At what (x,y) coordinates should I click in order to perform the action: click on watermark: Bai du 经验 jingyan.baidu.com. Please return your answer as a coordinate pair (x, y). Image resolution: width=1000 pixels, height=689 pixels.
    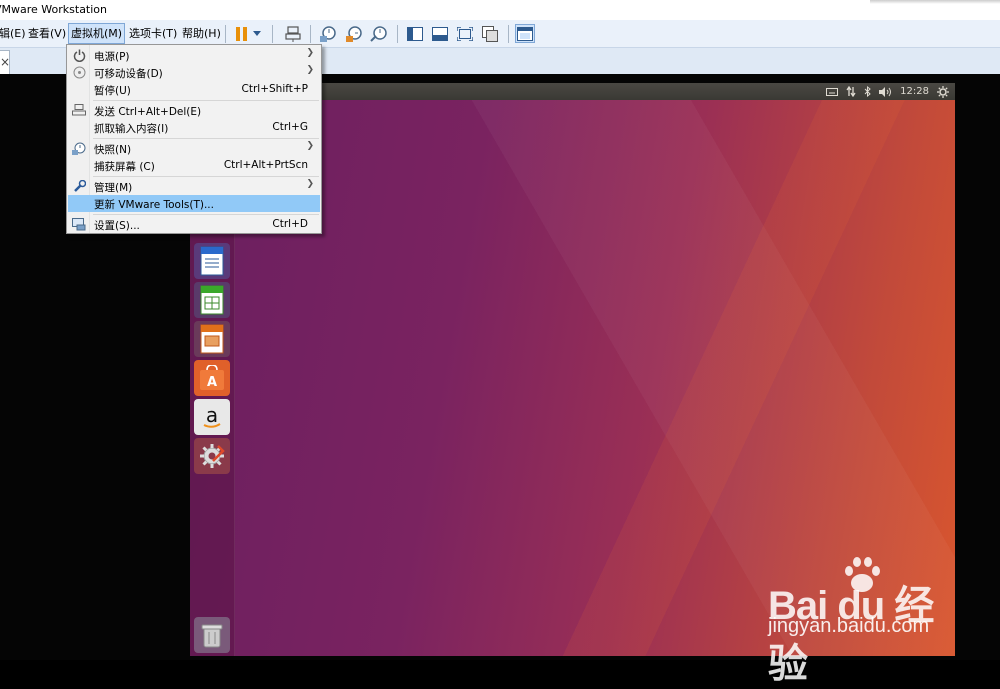
    Looking at the image, I should click on (866, 620).